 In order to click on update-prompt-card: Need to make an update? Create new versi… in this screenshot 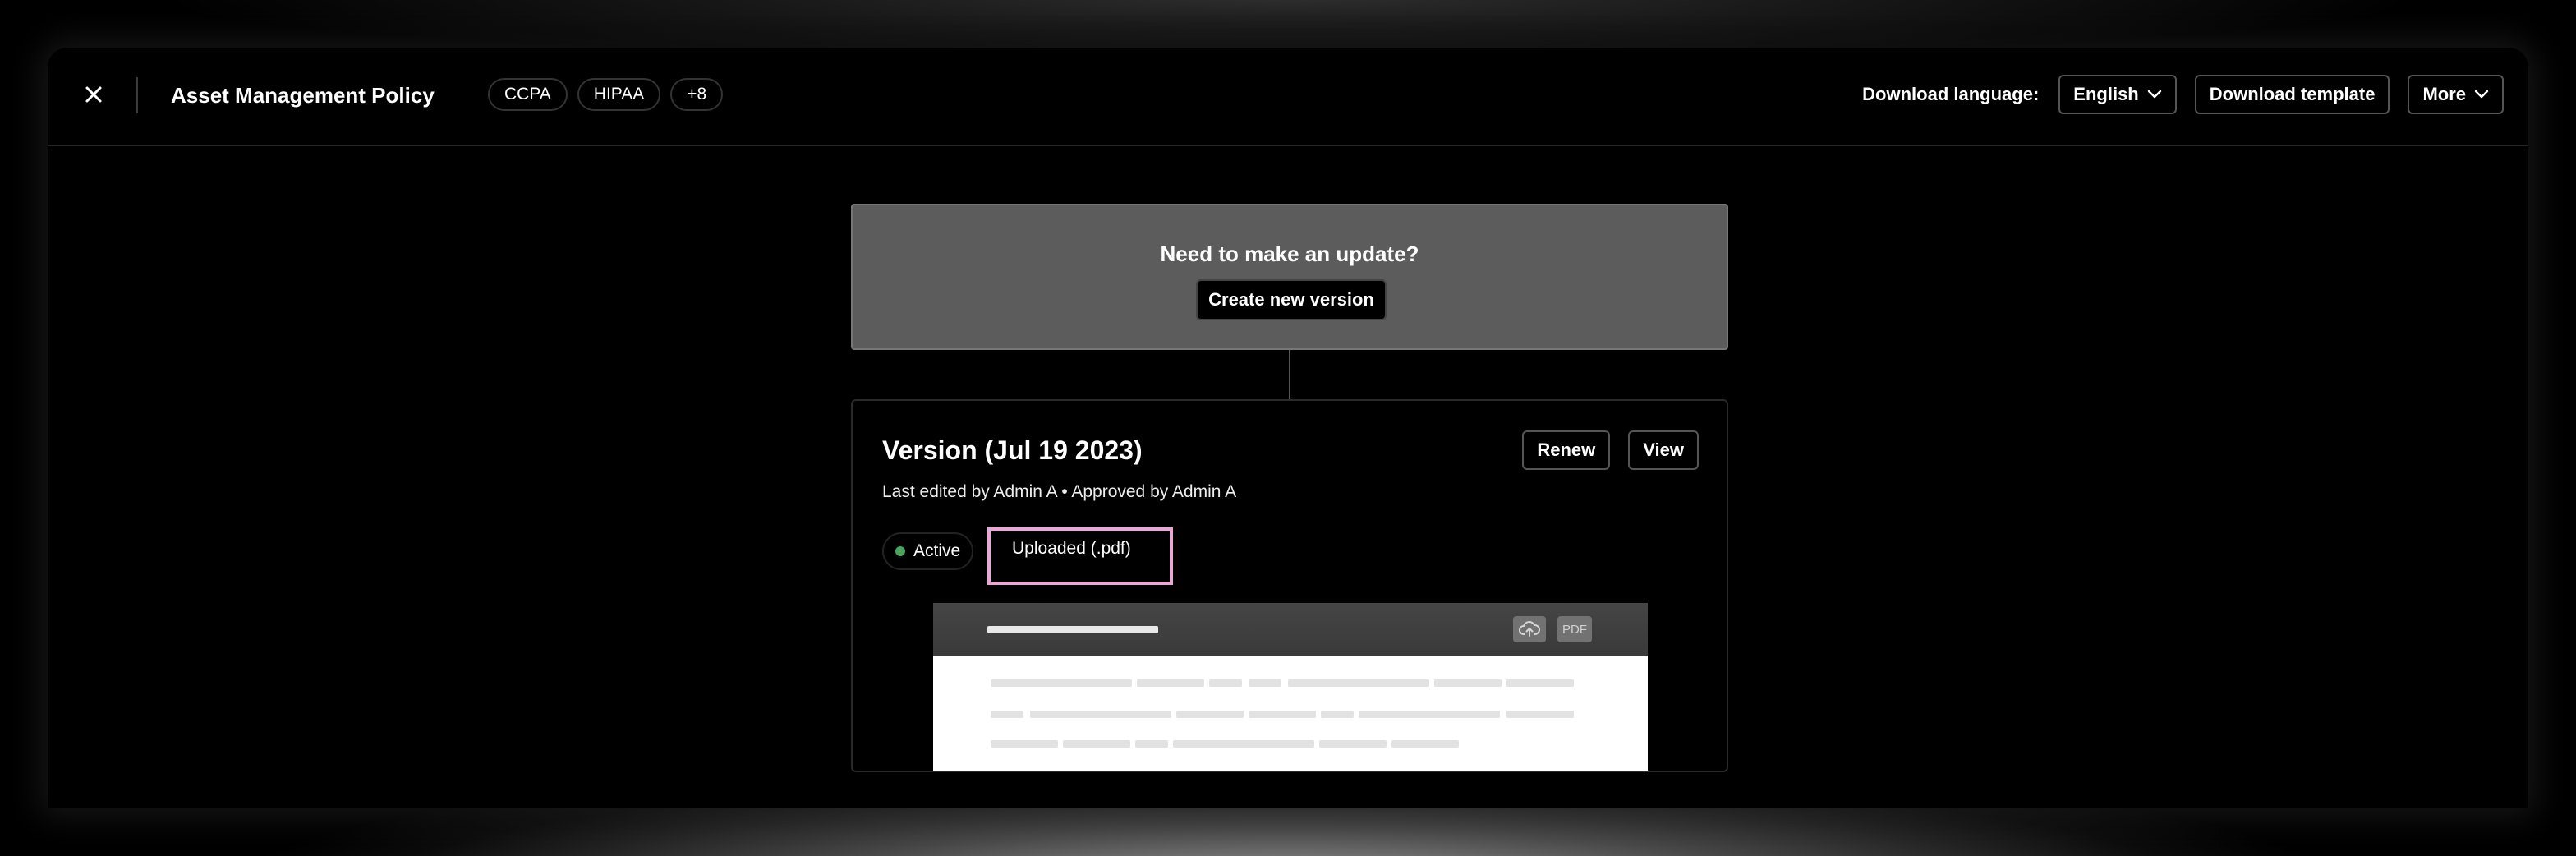, I will do `click(1289, 277)`.